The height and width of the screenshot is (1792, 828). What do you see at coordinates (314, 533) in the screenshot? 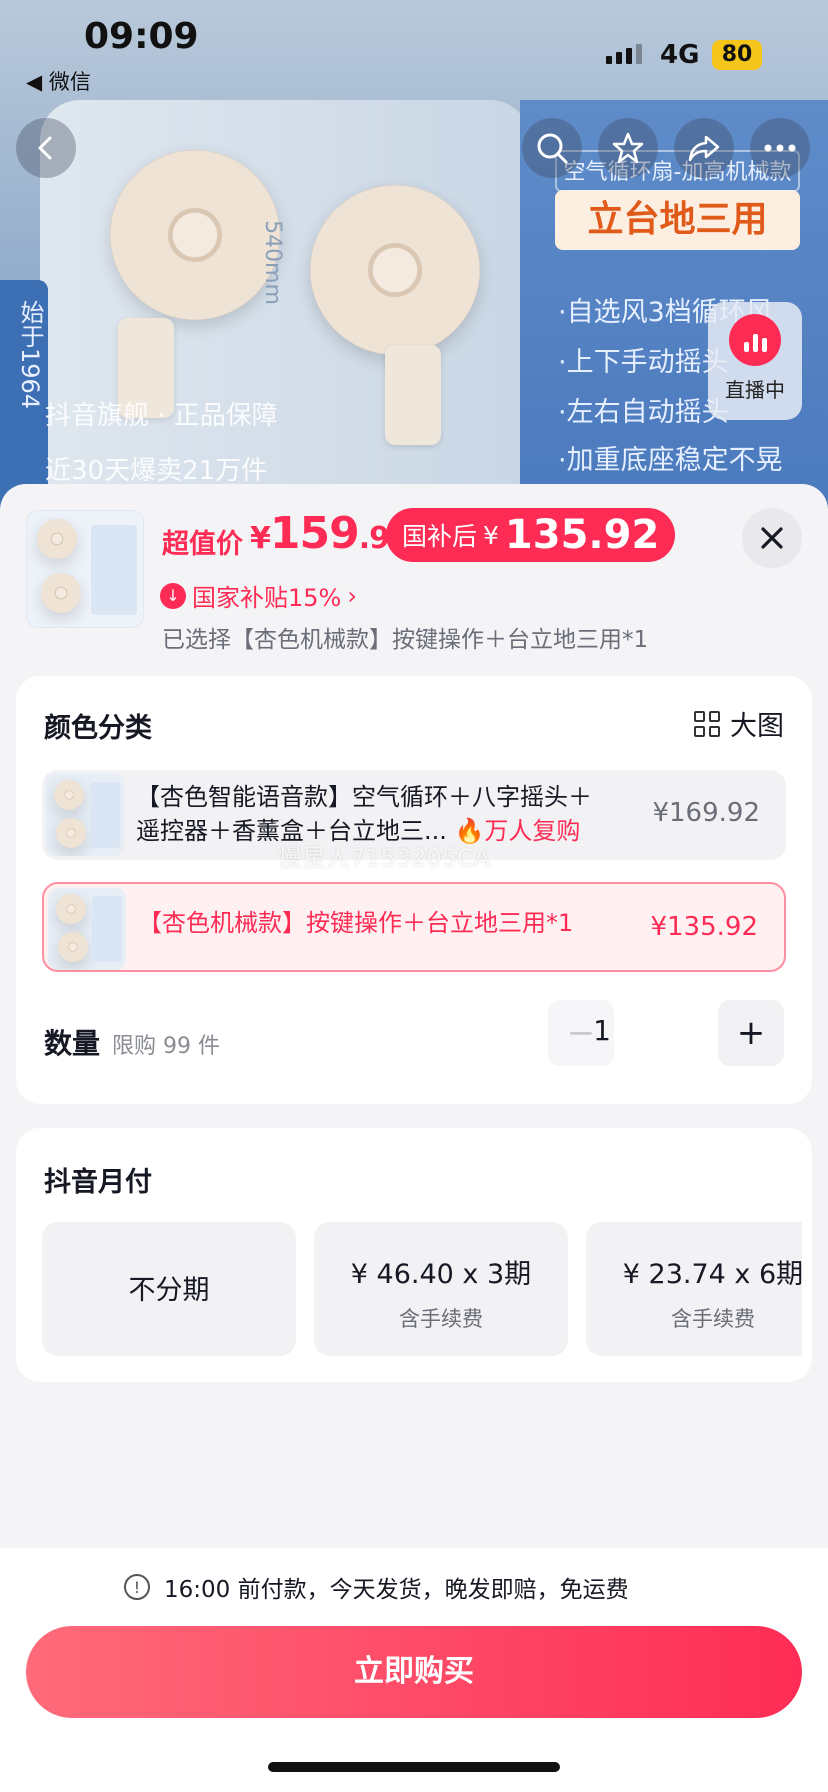
I see `price-integer: 159` at bounding box center [314, 533].